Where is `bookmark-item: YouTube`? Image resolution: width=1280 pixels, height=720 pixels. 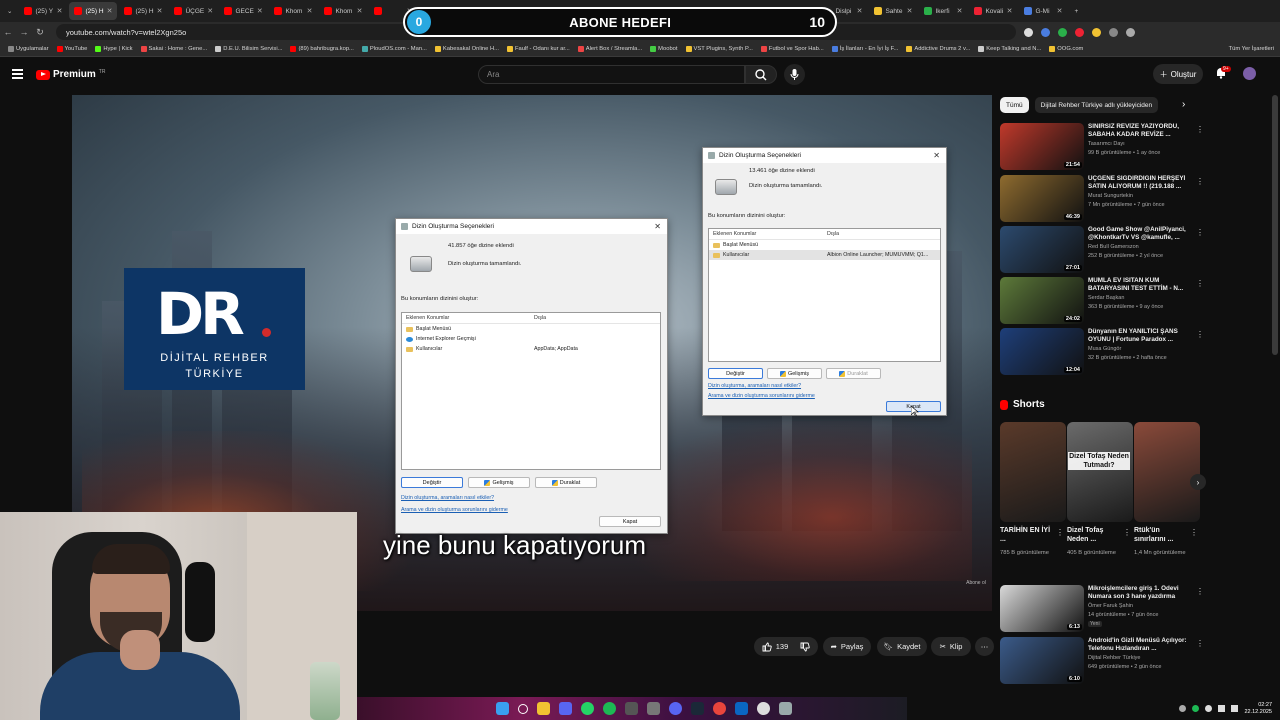
bookmark-item: YouTube is located at coordinates (71, 49).